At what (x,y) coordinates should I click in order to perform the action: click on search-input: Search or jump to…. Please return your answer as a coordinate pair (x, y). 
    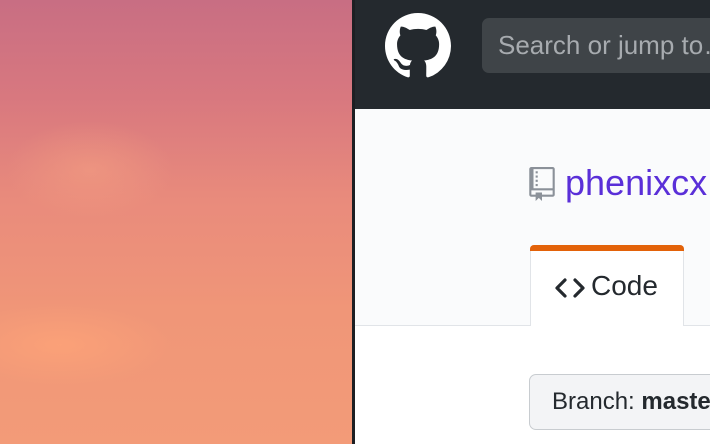
    Looking at the image, I should click on (596, 45).